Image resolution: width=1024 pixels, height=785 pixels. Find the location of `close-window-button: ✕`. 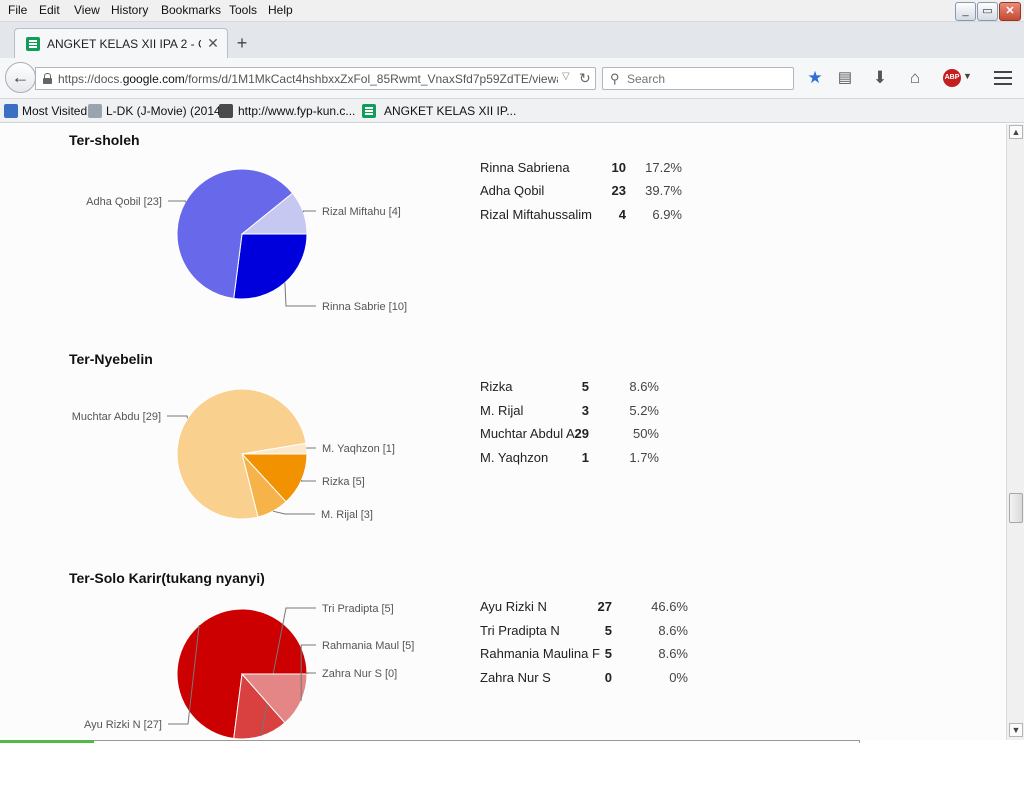

close-window-button: ✕ is located at coordinates (1010, 11).